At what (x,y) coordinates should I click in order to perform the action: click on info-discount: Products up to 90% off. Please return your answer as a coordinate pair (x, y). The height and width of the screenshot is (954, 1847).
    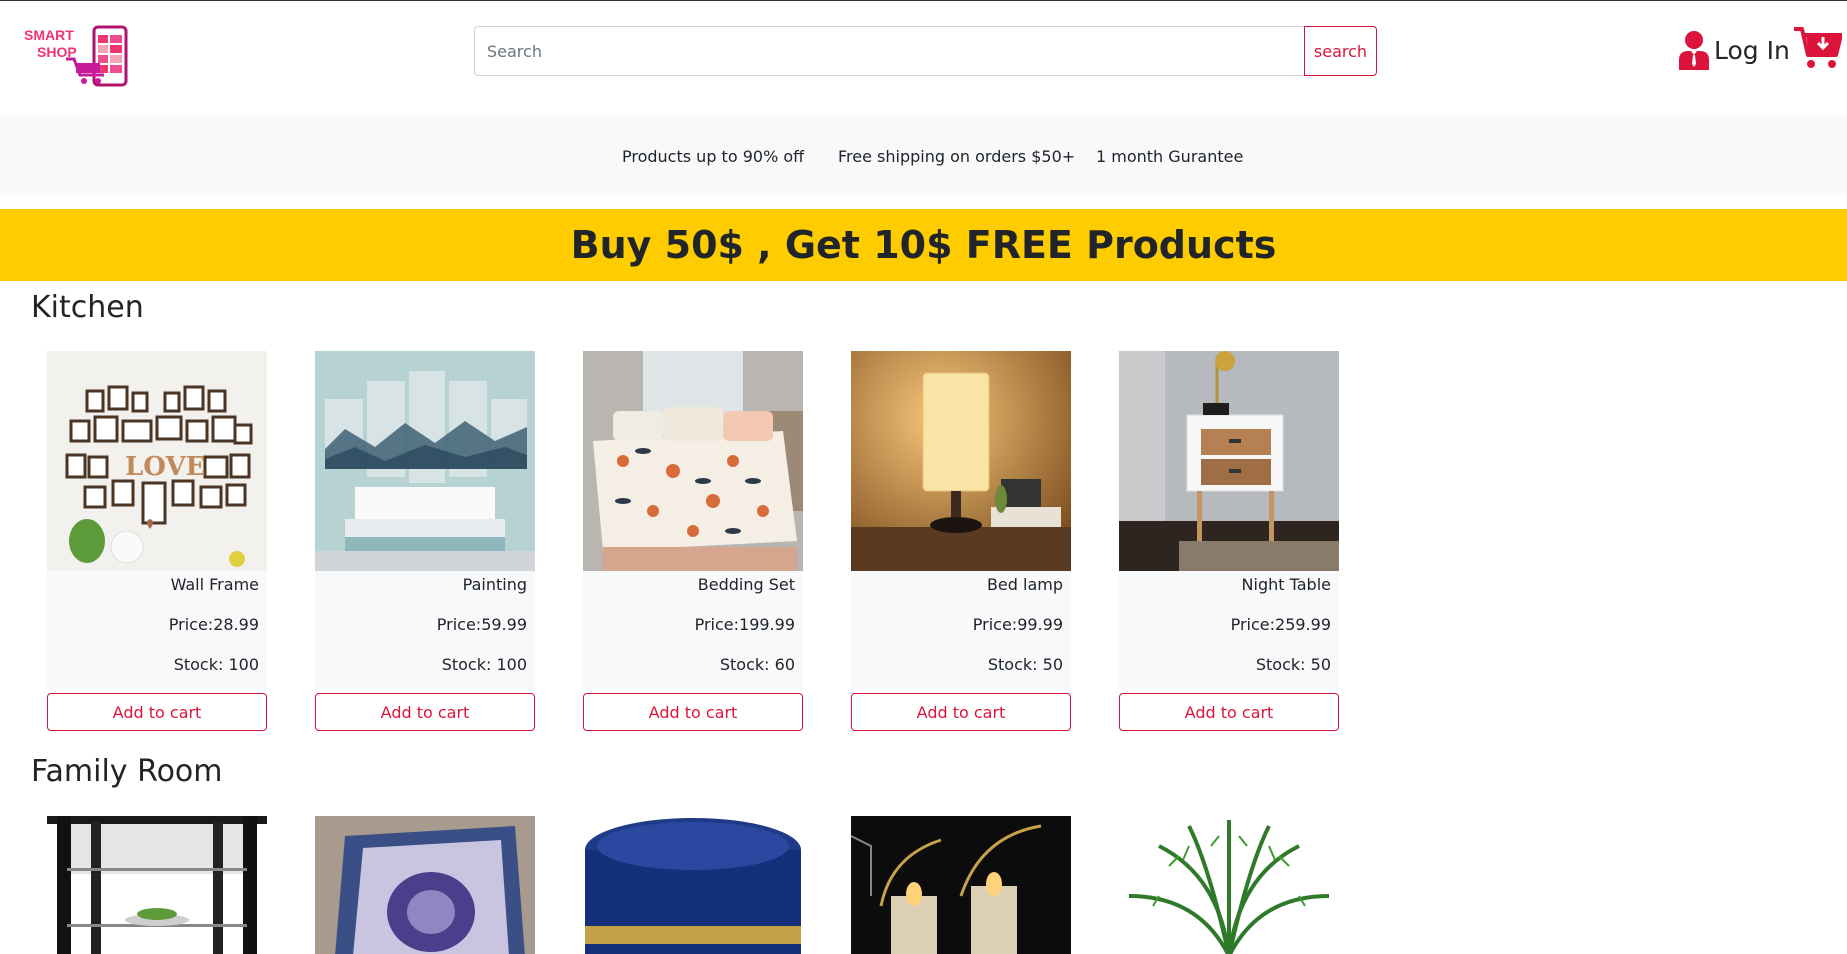
    Looking at the image, I should click on (713, 156).